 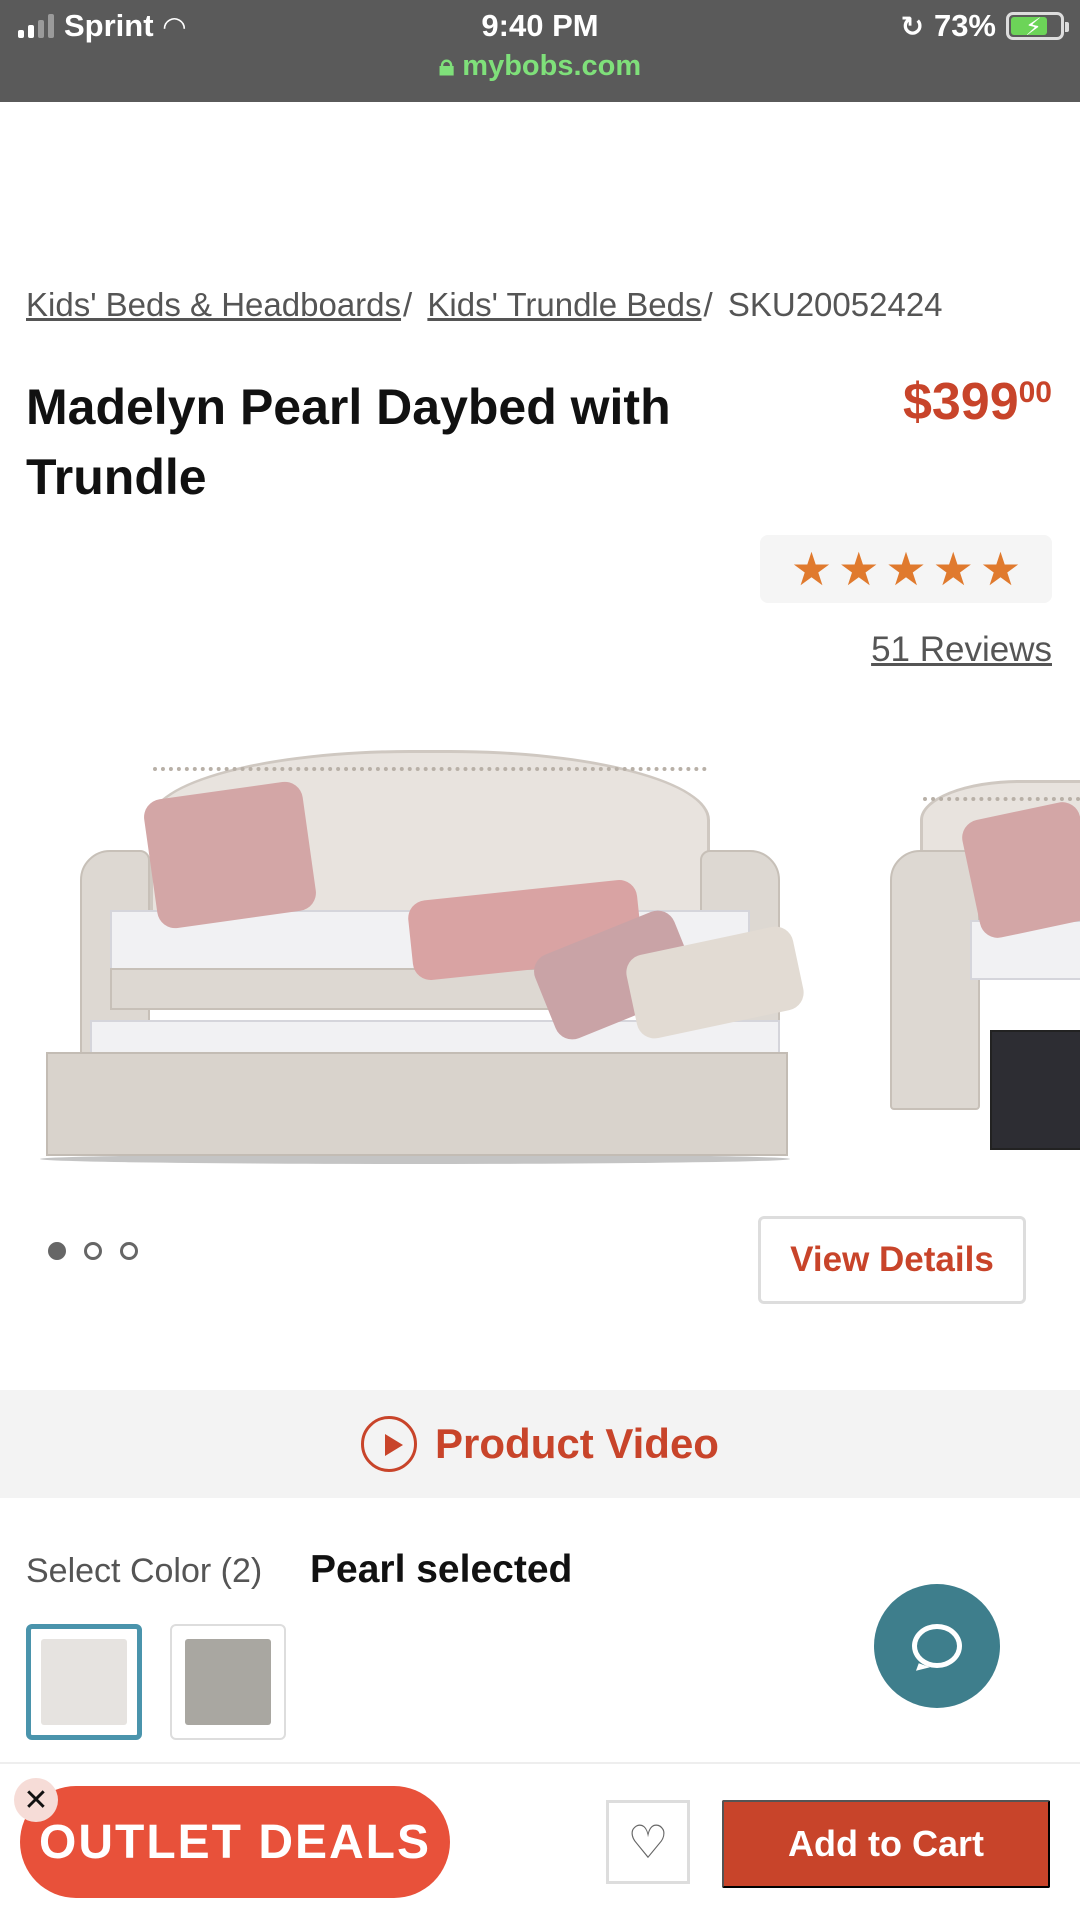 What do you see at coordinates (213, 304) in the screenshot?
I see `breadcrumb-kids-beds: Kids' Beds & Headboards` at bounding box center [213, 304].